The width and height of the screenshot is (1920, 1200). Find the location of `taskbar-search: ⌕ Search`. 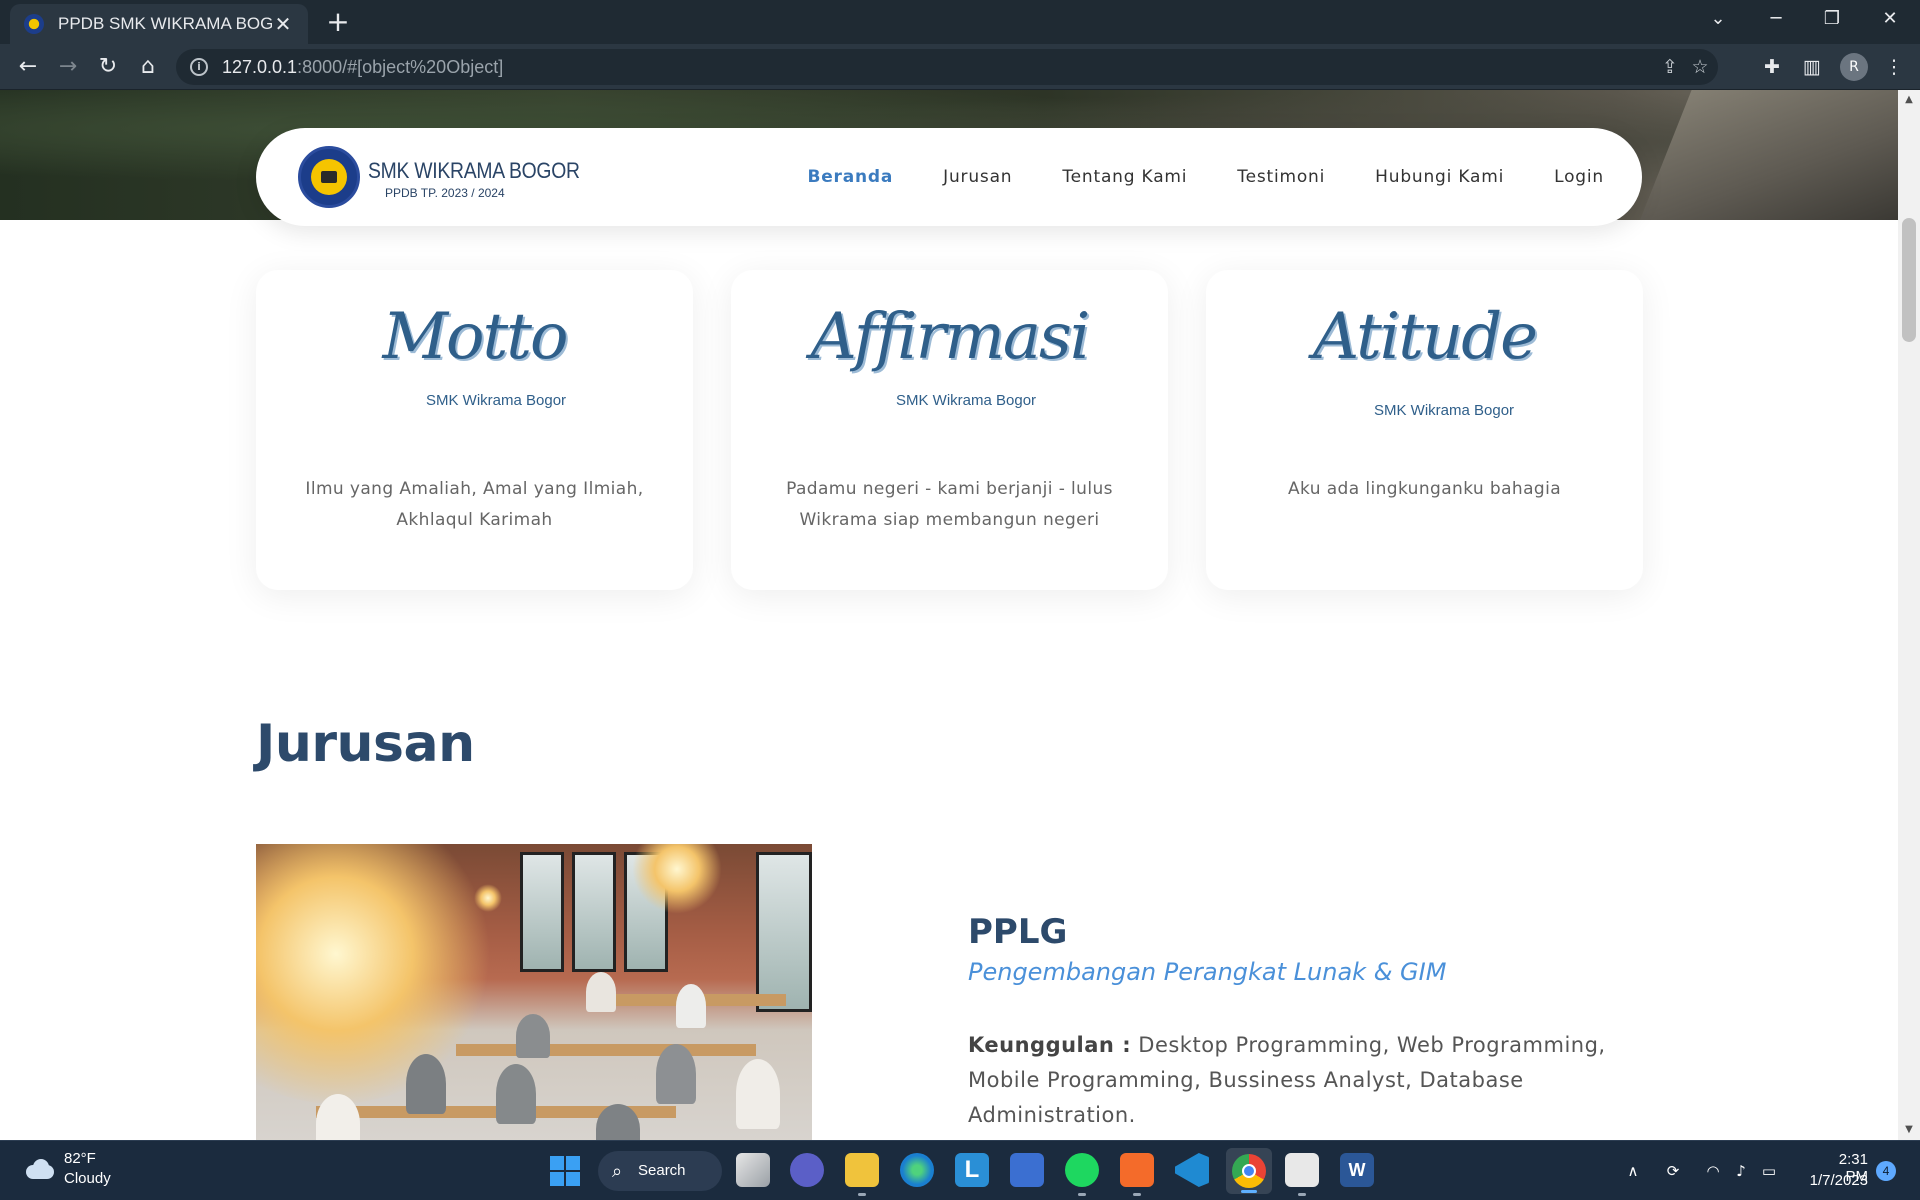

taskbar-search: ⌕ Search is located at coordinates (660, 1171).